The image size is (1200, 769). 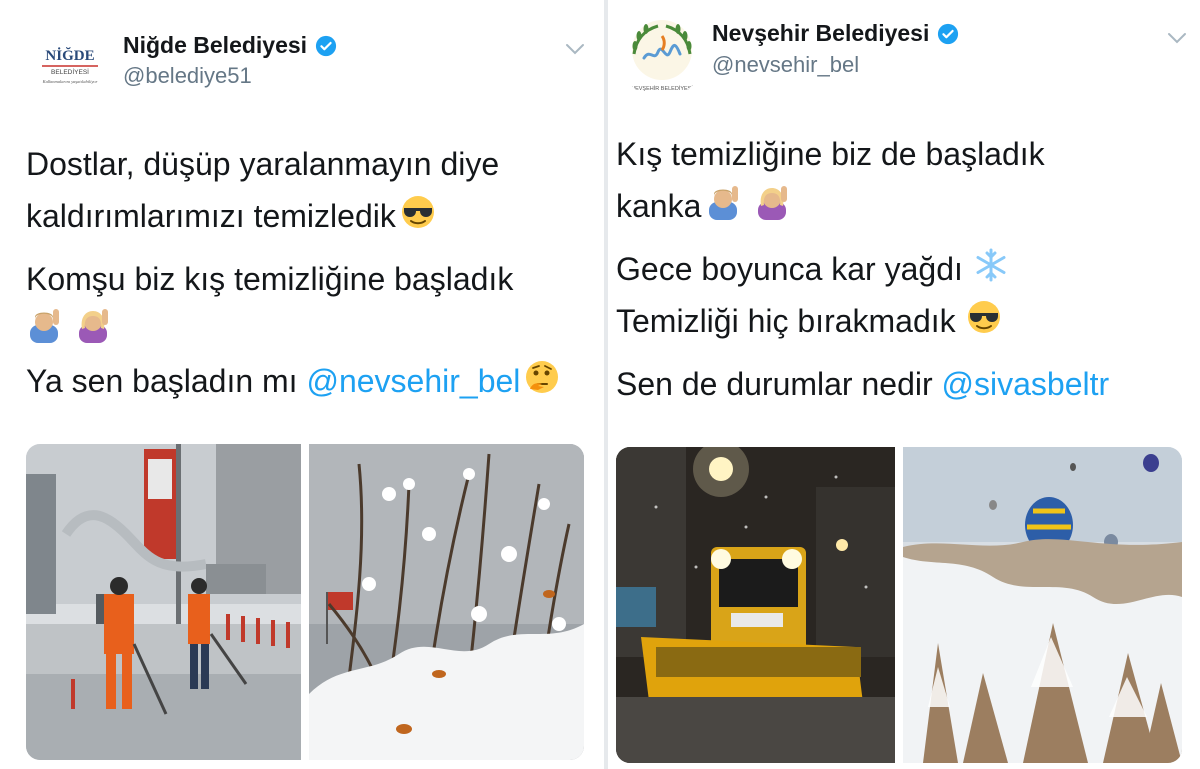 What do you see at coordinates (69, 55) in the screenshot?
I see `svg-text: NİĞDE` at bounding box center [69, 55].